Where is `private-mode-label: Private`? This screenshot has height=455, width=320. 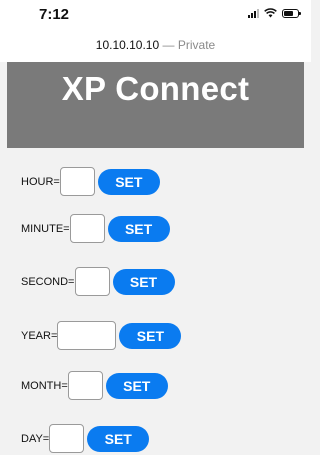
private-mode-label: Private is located at coordinates (196, 45).